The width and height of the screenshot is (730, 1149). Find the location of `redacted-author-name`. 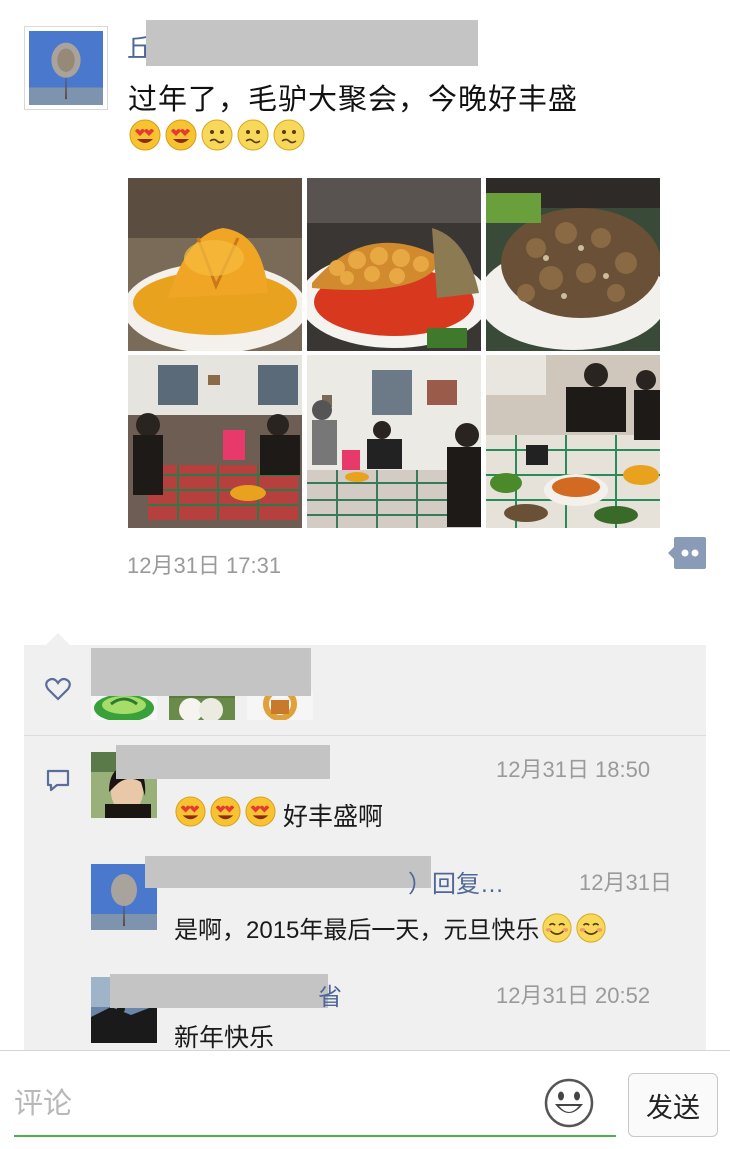

redacted-author-name is located at coordinates (312, 43).